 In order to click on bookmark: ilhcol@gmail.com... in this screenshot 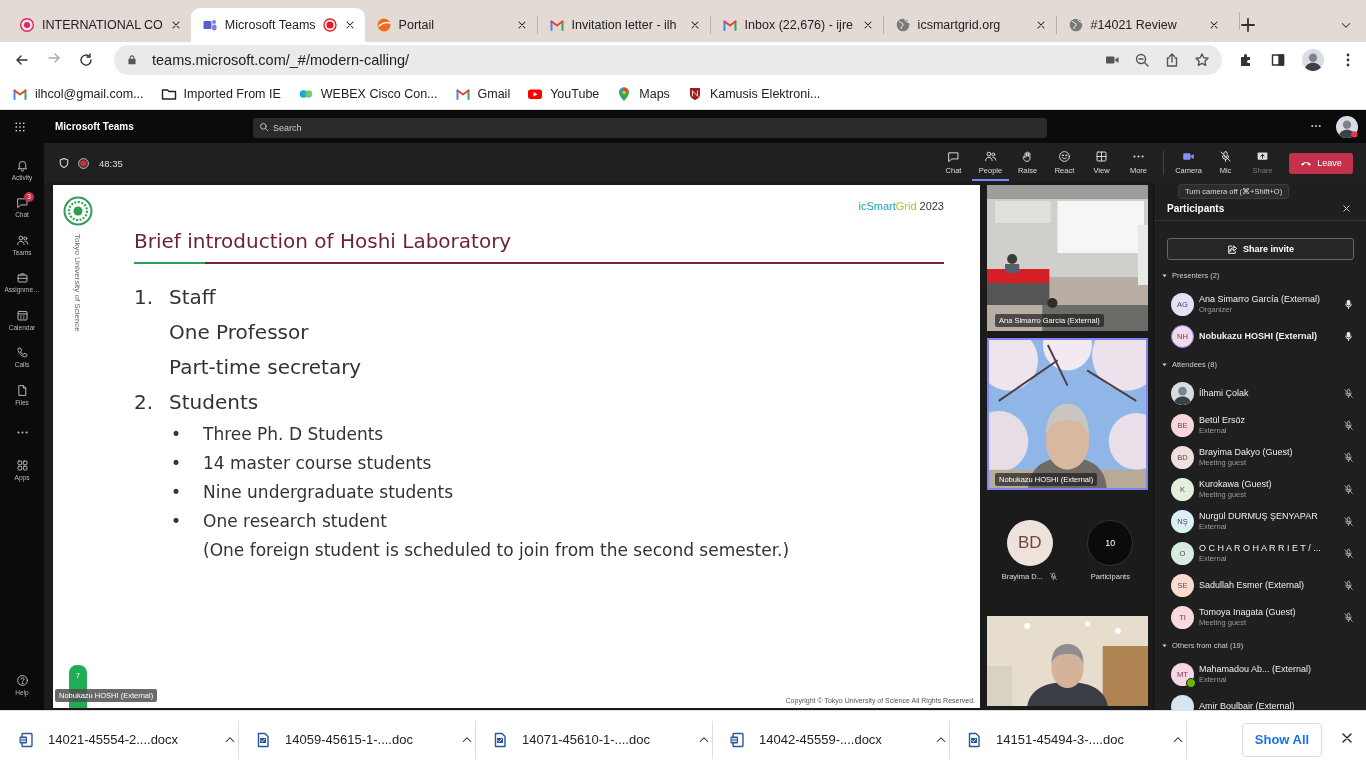, I will do `click(78, 93)`.